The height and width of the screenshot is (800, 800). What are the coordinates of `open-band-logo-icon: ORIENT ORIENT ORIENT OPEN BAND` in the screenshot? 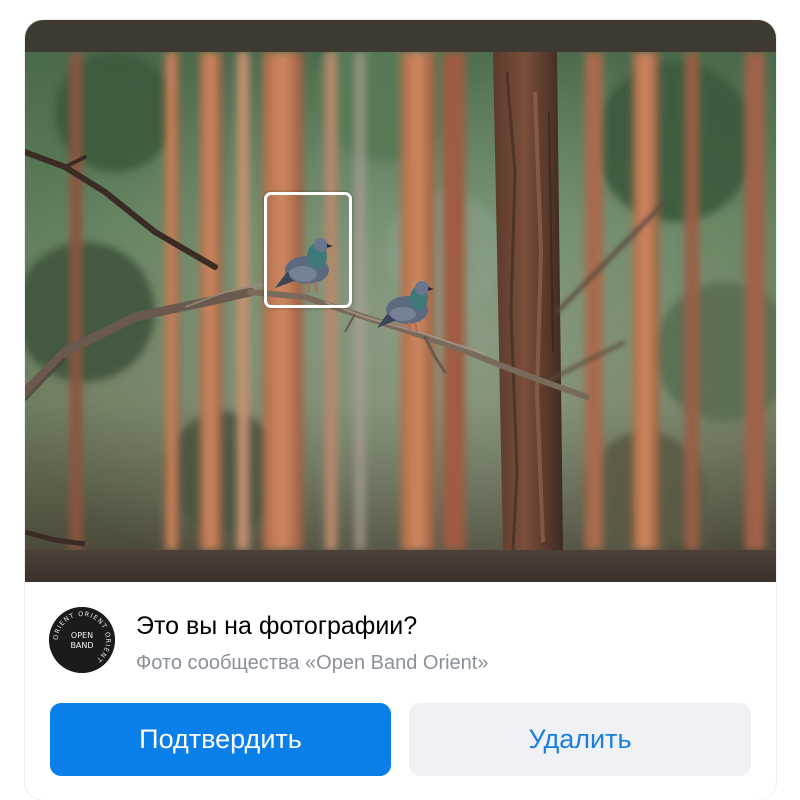 It's located at (82, 640).